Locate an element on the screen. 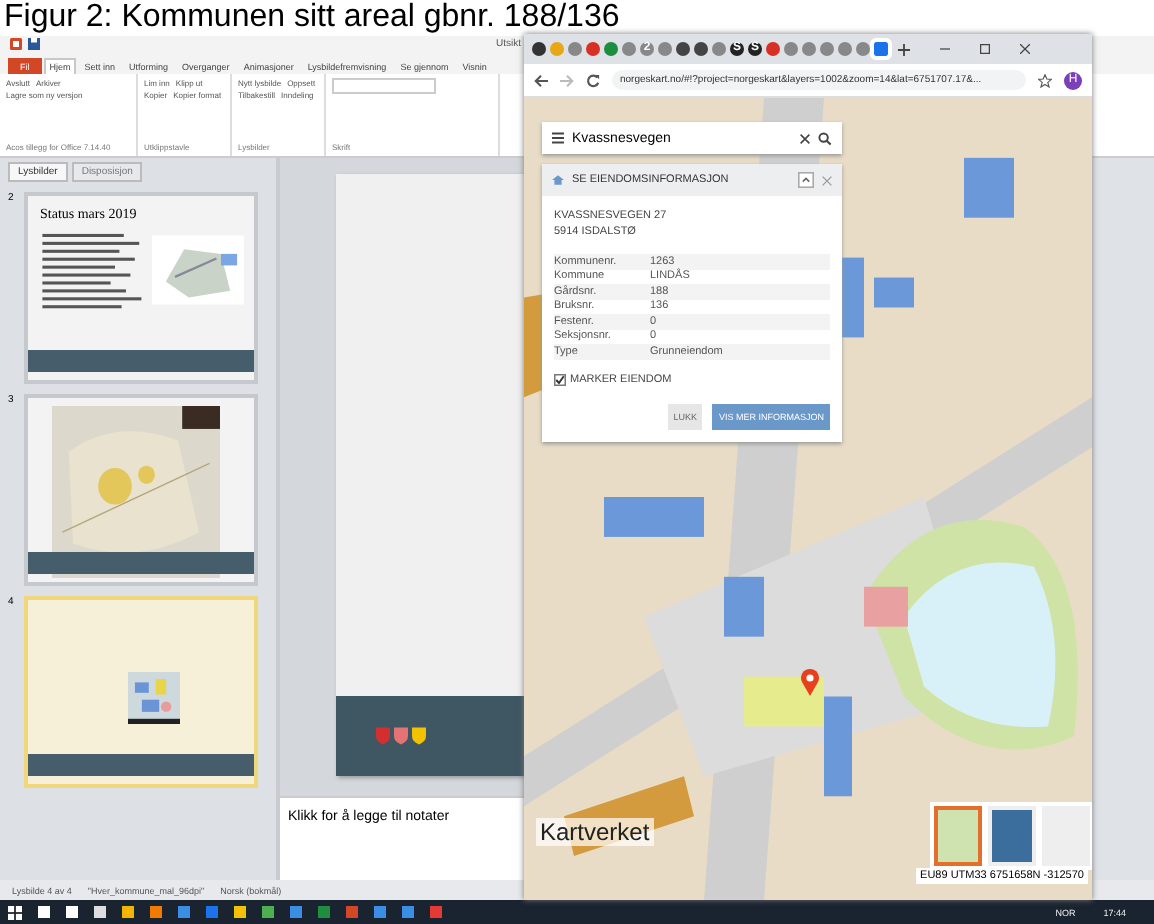 The height and width of the screenshot is (924, 1154). minimize-icon is located at coordinates (945, 49).